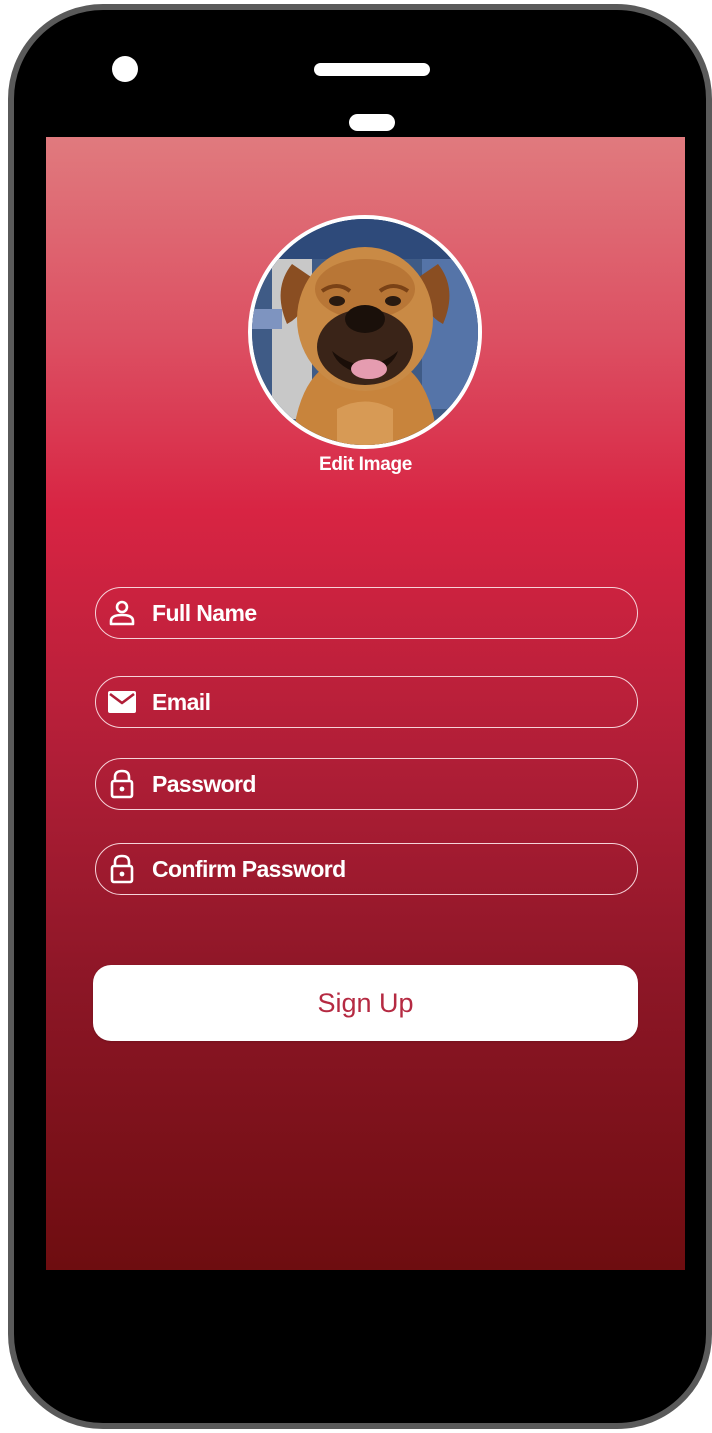 The height and width of the screenshot is (1433, 712). Describe the element at coordinates (122, 613) in the screenshot. I see `person-icon` at that location.